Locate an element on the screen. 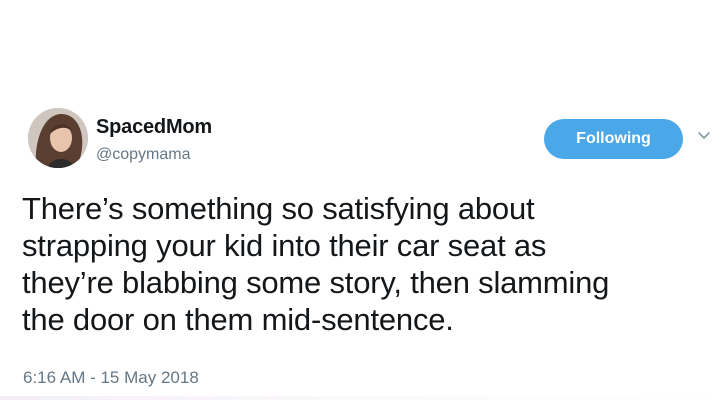  tweet-text-line: There’s something so satisfying about is located at coordinates (278, 208).